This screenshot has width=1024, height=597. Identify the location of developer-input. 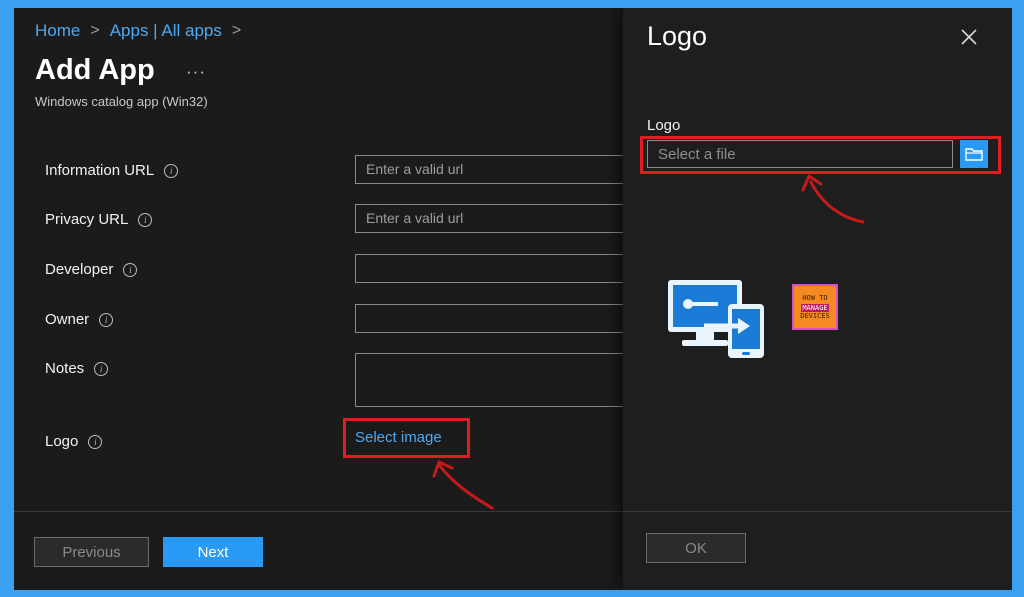
(490, 268).